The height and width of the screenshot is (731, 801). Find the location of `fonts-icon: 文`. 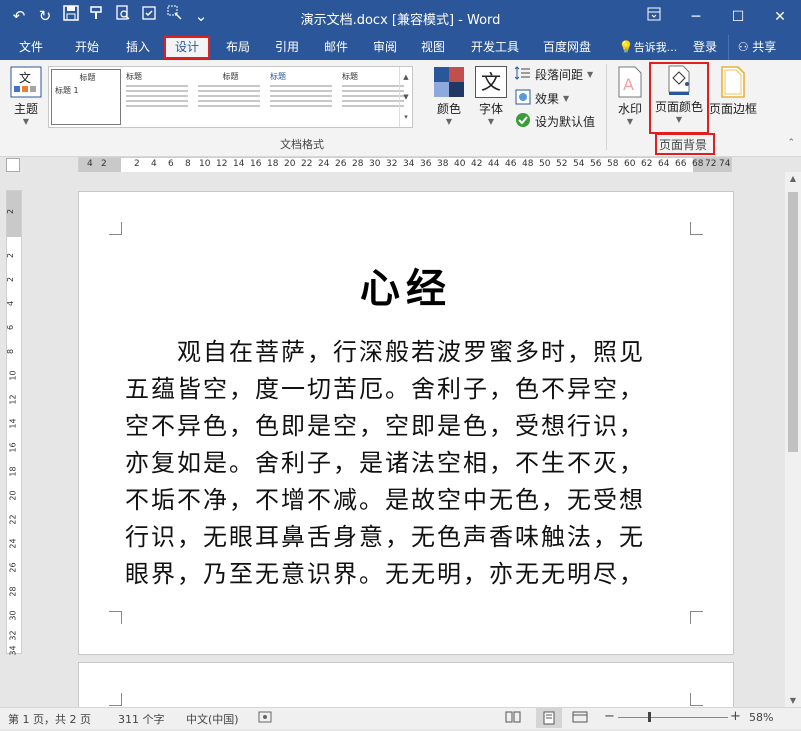

fonts-icon: 文 is located at coordinates (491, 82).